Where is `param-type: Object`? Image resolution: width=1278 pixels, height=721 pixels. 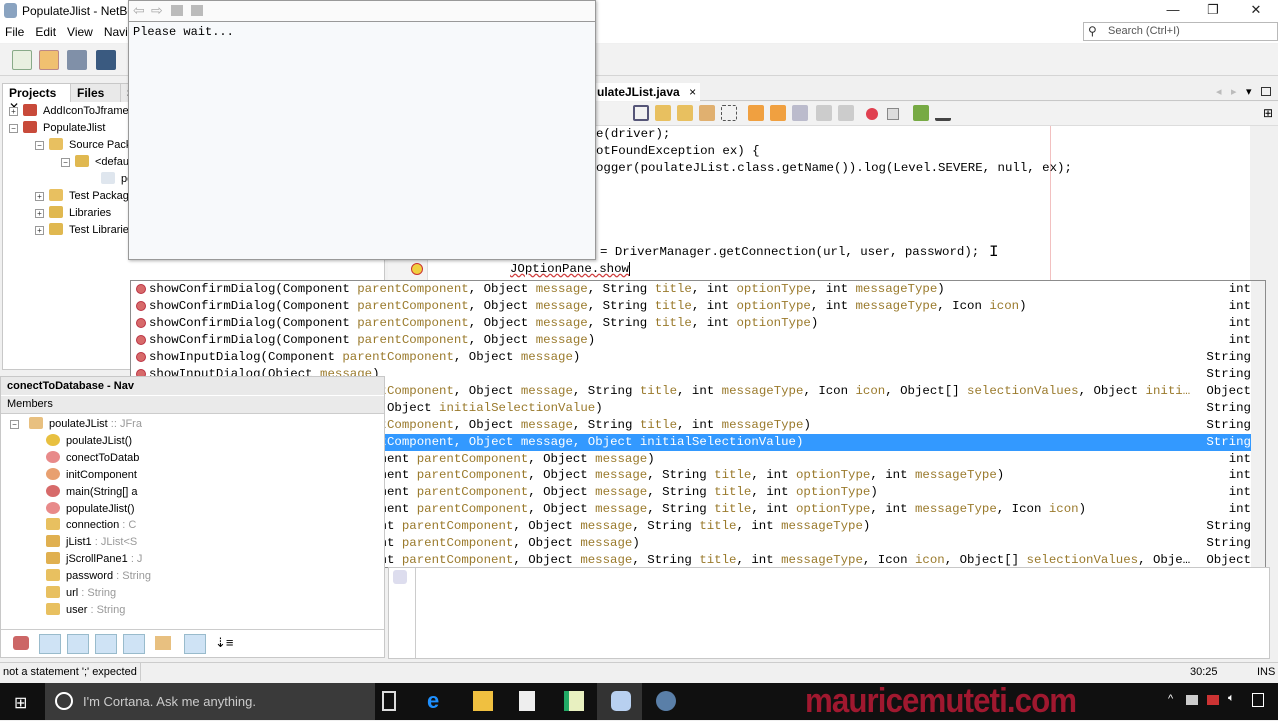
param-type: Object is located at coordinates (509, 322).